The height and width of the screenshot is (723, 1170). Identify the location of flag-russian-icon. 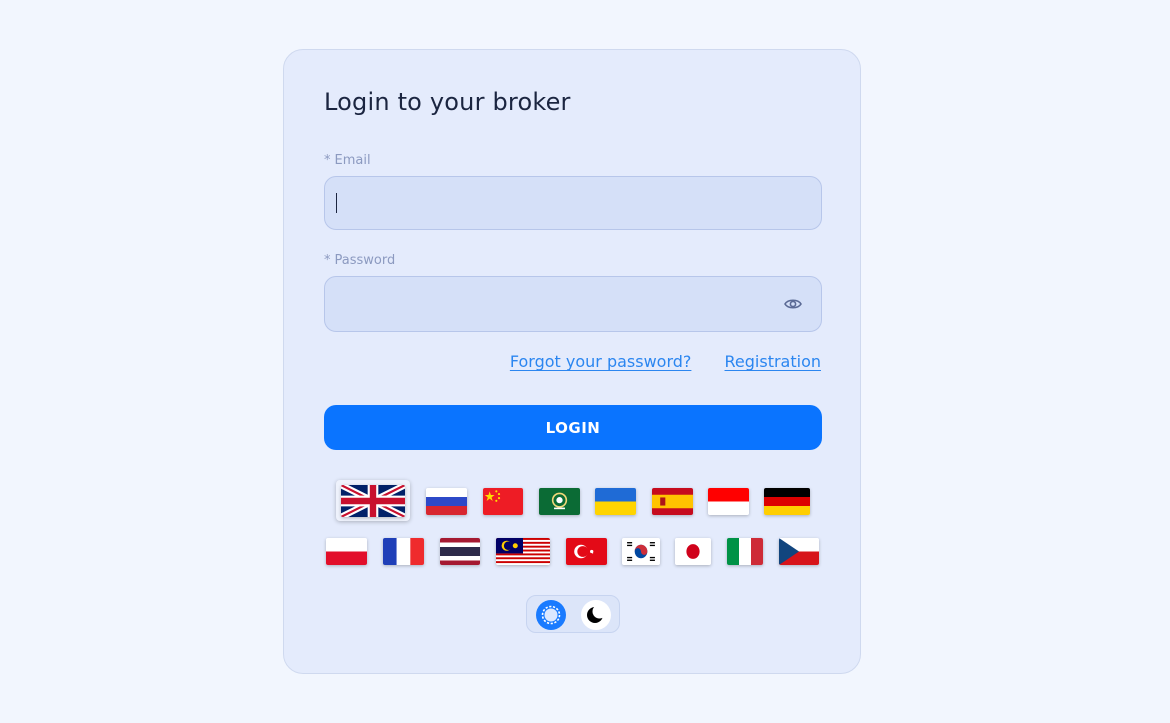
(446, 501).